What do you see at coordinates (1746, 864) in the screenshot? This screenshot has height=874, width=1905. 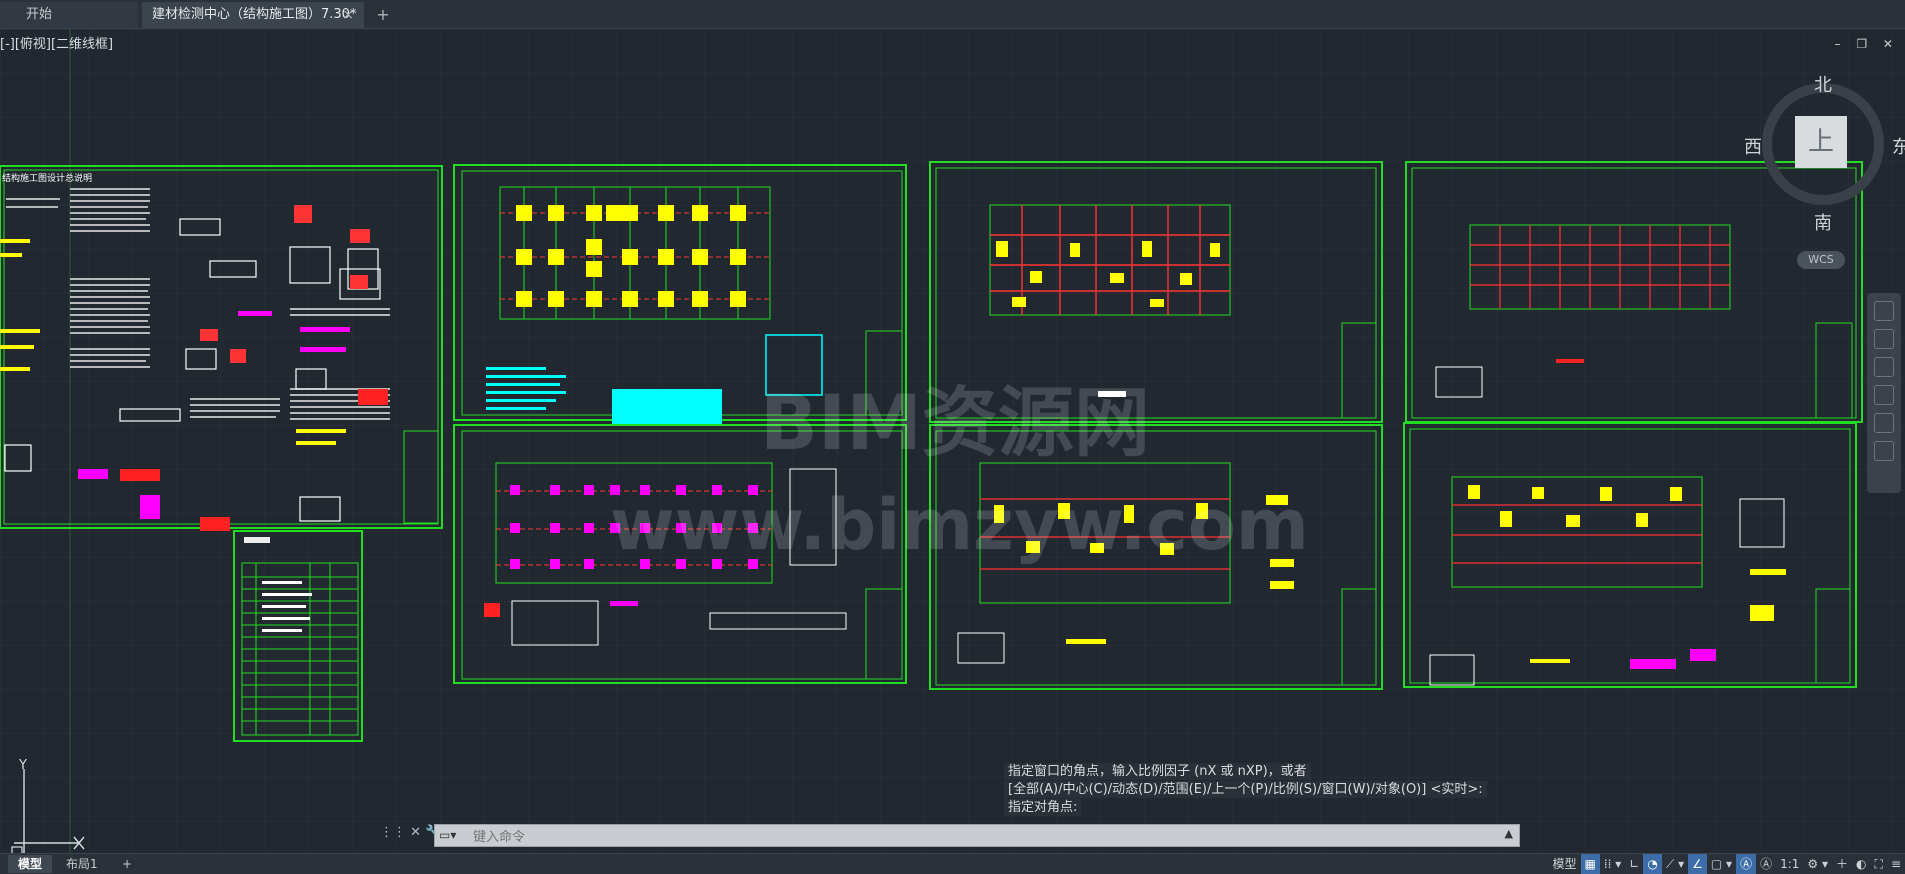 I see `annotation-visibility-icon: Ⓐ` at bounding box center [1746, 864].